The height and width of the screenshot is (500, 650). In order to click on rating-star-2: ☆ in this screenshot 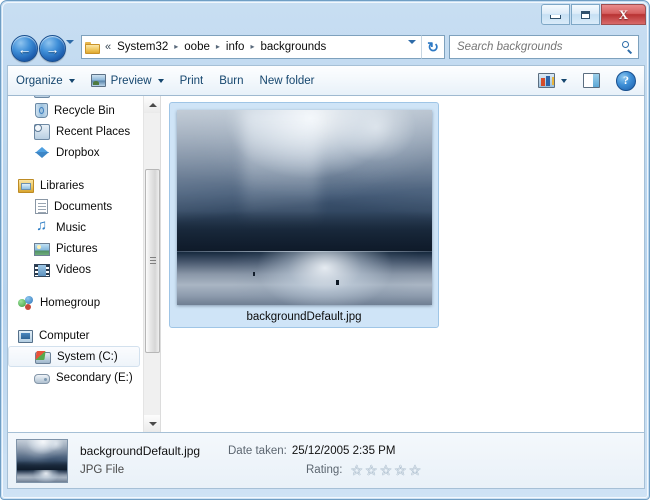, I will do `click(371, 470)`.